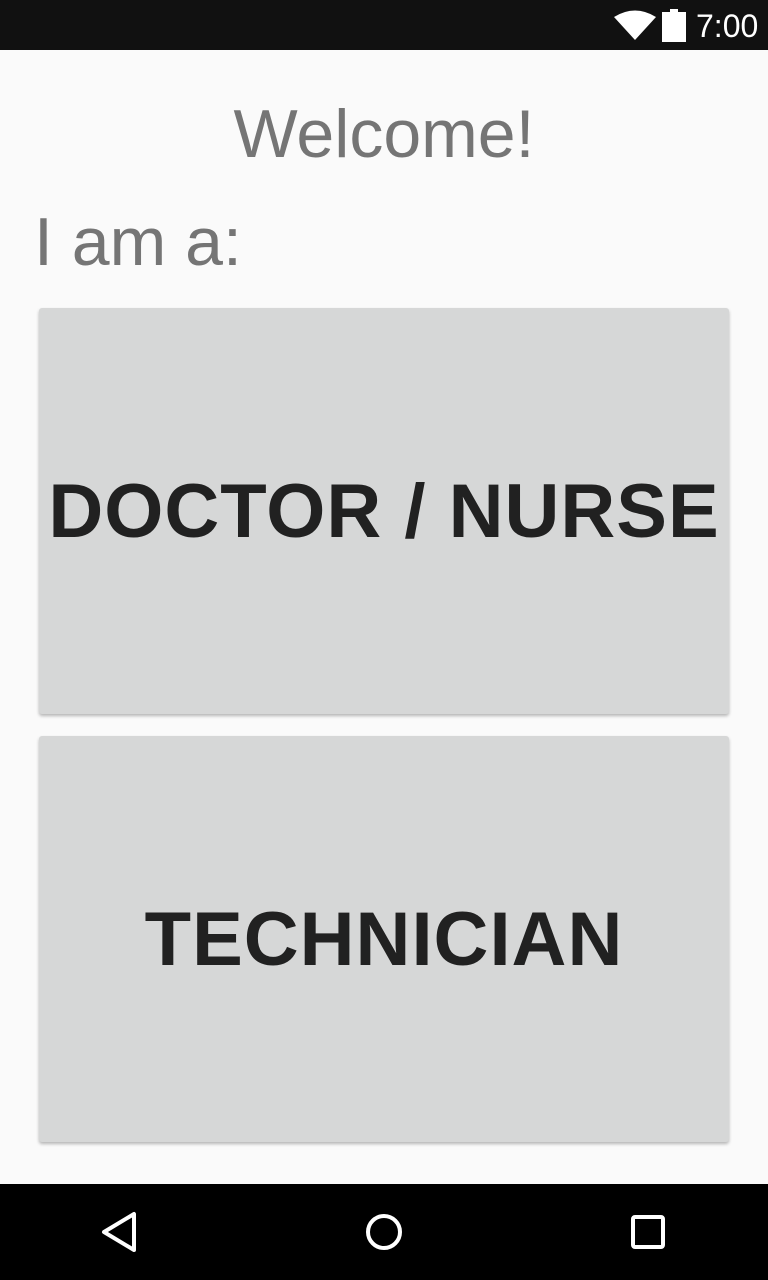 The height and width of the screenshot is (1280, 768). Describe the element at coordinates (138, 242) in the screenshot. I see `role-prompt: I am a:` at that location.